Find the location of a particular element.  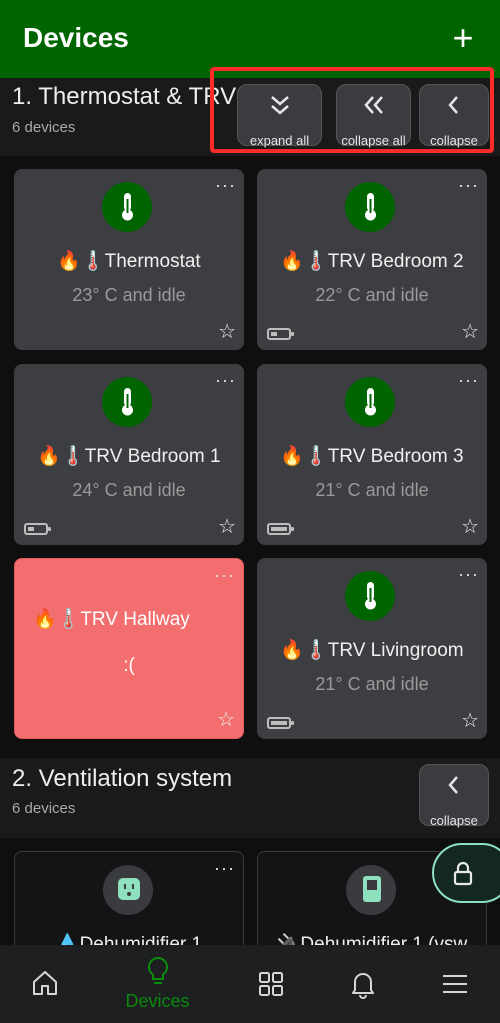

collapse-all-label: collapse all is located at coordinates (373, 140).